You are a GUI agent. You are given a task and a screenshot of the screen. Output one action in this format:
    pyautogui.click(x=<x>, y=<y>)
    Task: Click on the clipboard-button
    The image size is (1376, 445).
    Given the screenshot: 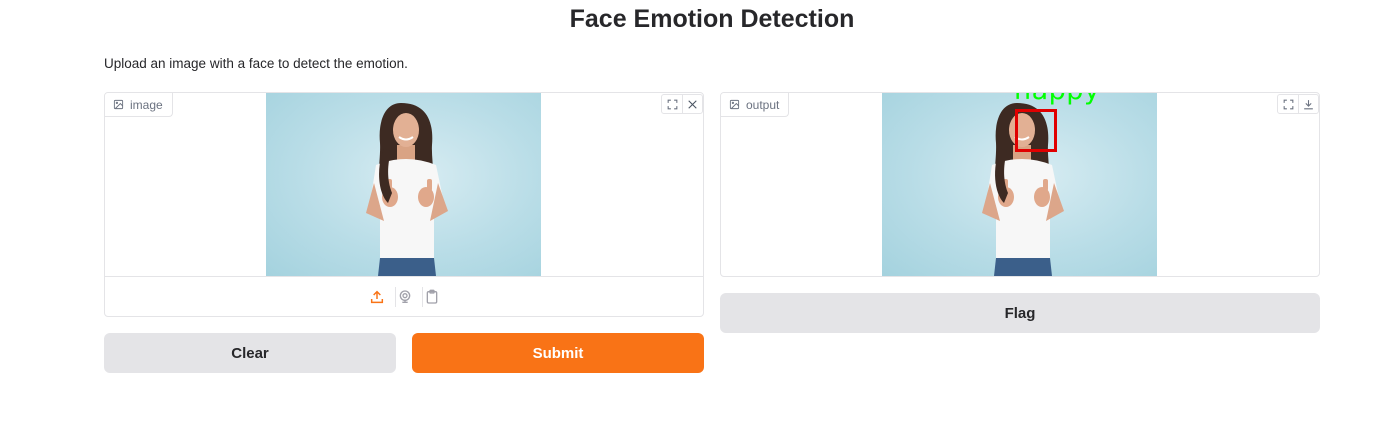 What is the action you would take?
    pyautogui.click(x=431, y=296)
    